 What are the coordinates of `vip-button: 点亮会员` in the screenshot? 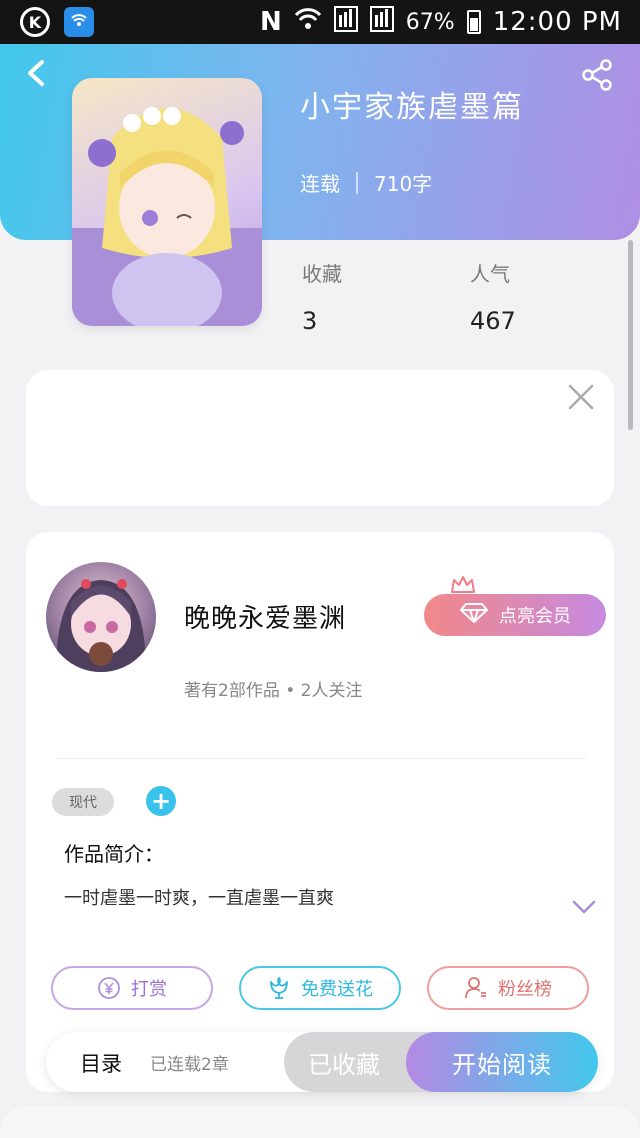 It's located at (515, 615).